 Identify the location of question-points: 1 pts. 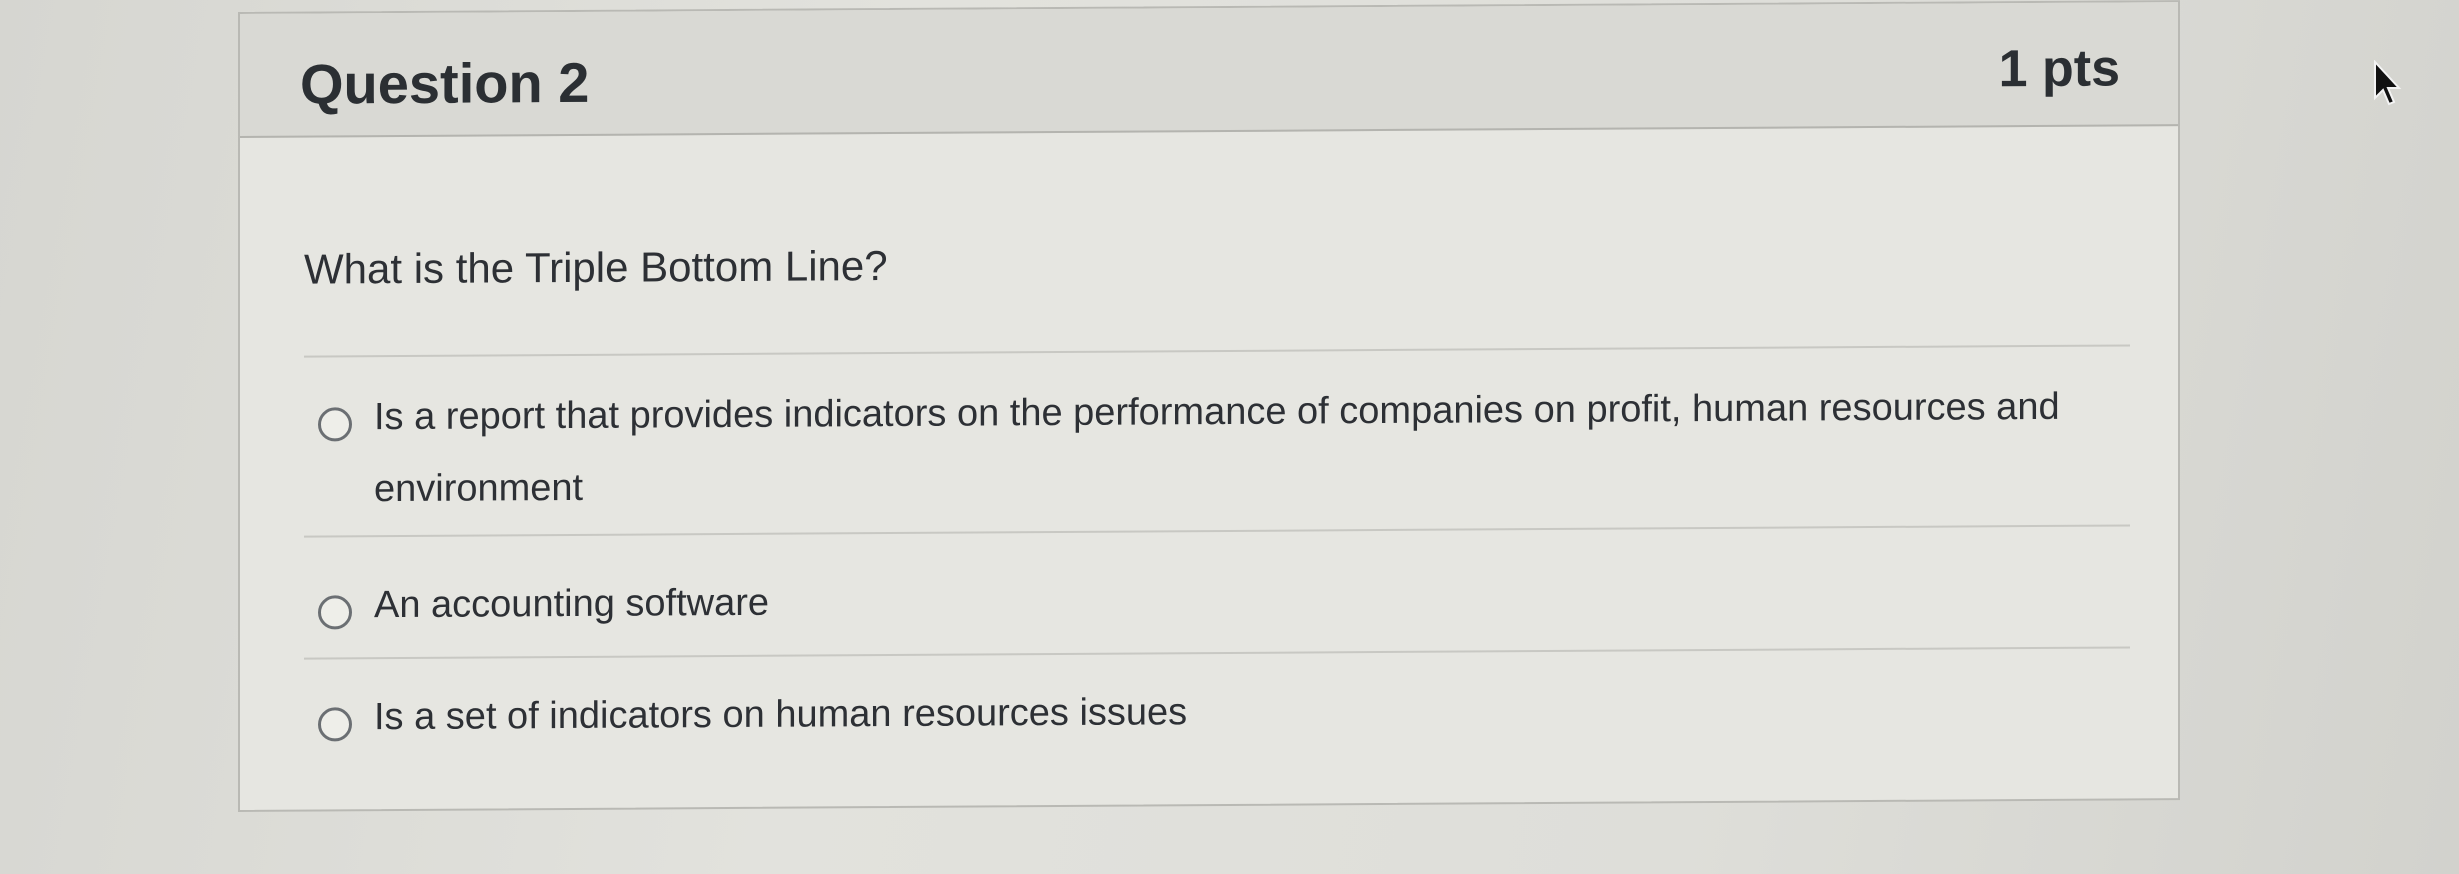
(2059, 69).